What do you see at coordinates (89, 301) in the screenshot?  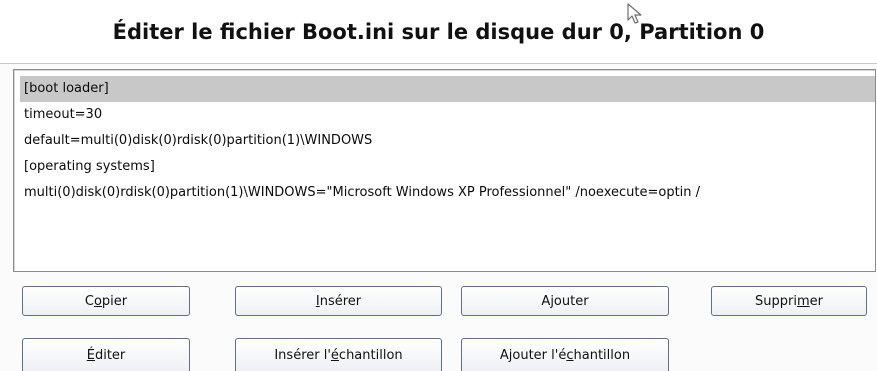 I see `copy-button-label-pre: C` at bounding box center [89, 301].